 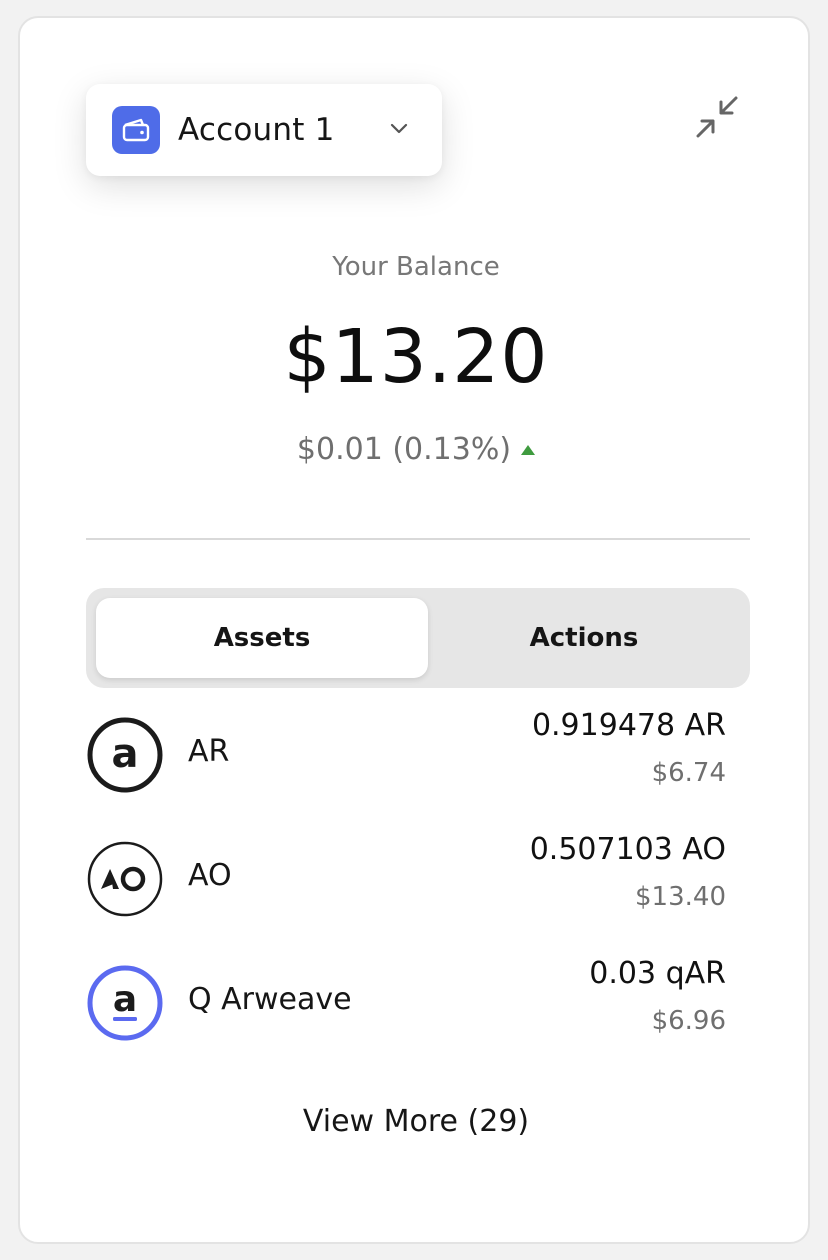 I want to click on arweave-logo-icon: a, so click(x=125, y=755).